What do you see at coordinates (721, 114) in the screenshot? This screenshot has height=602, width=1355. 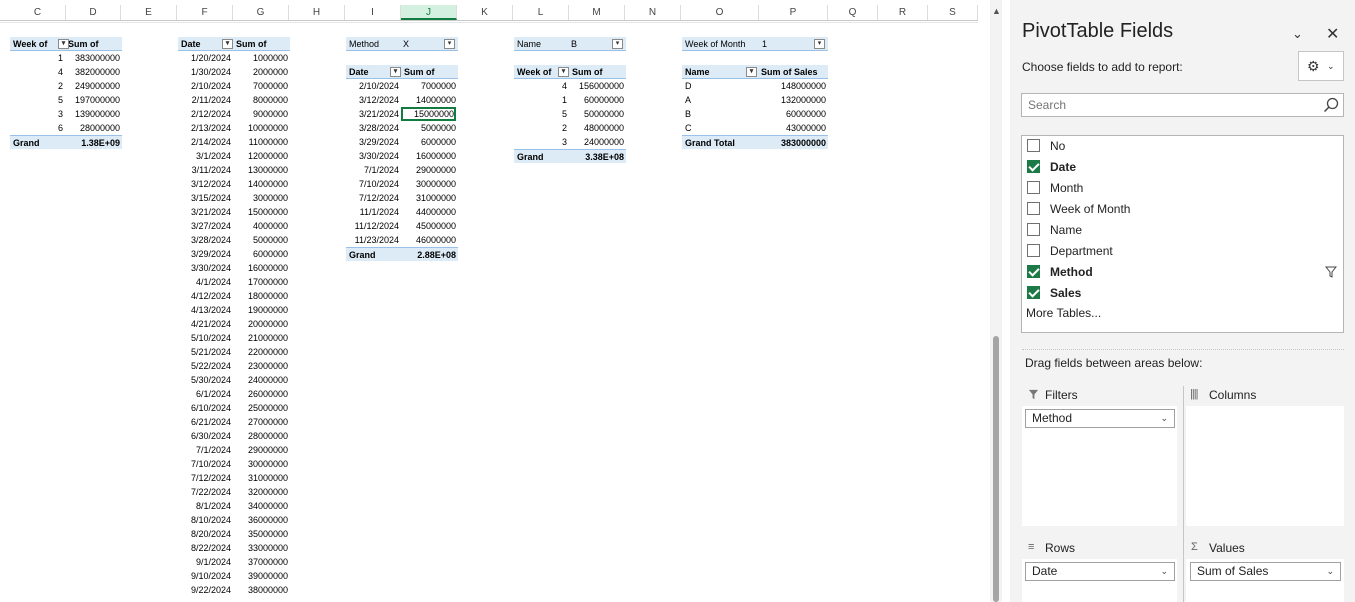 I see `pivot-row-label: B` at bounding box center [721, 114].